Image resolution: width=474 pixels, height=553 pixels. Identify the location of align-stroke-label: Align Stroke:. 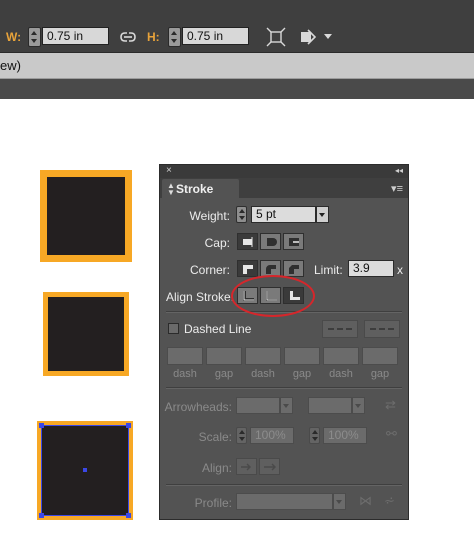
(200, 297).